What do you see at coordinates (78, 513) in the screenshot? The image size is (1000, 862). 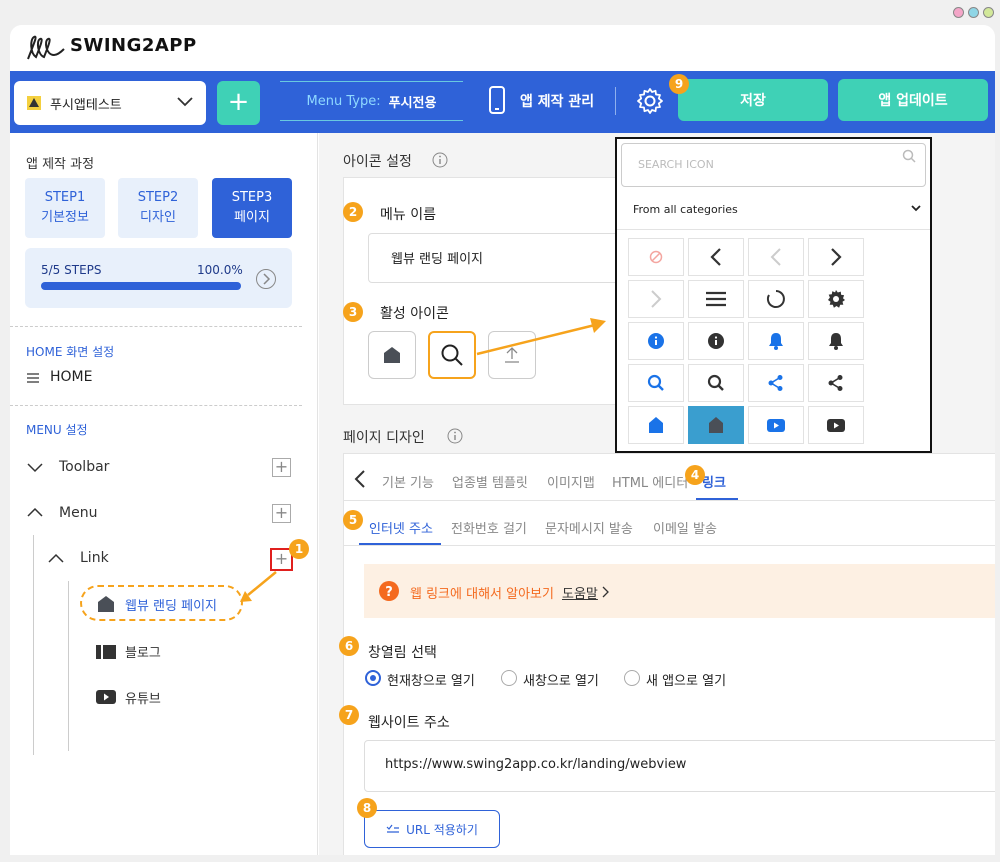 I see `tree-menu: Menu` at bounding box center [78, 513].